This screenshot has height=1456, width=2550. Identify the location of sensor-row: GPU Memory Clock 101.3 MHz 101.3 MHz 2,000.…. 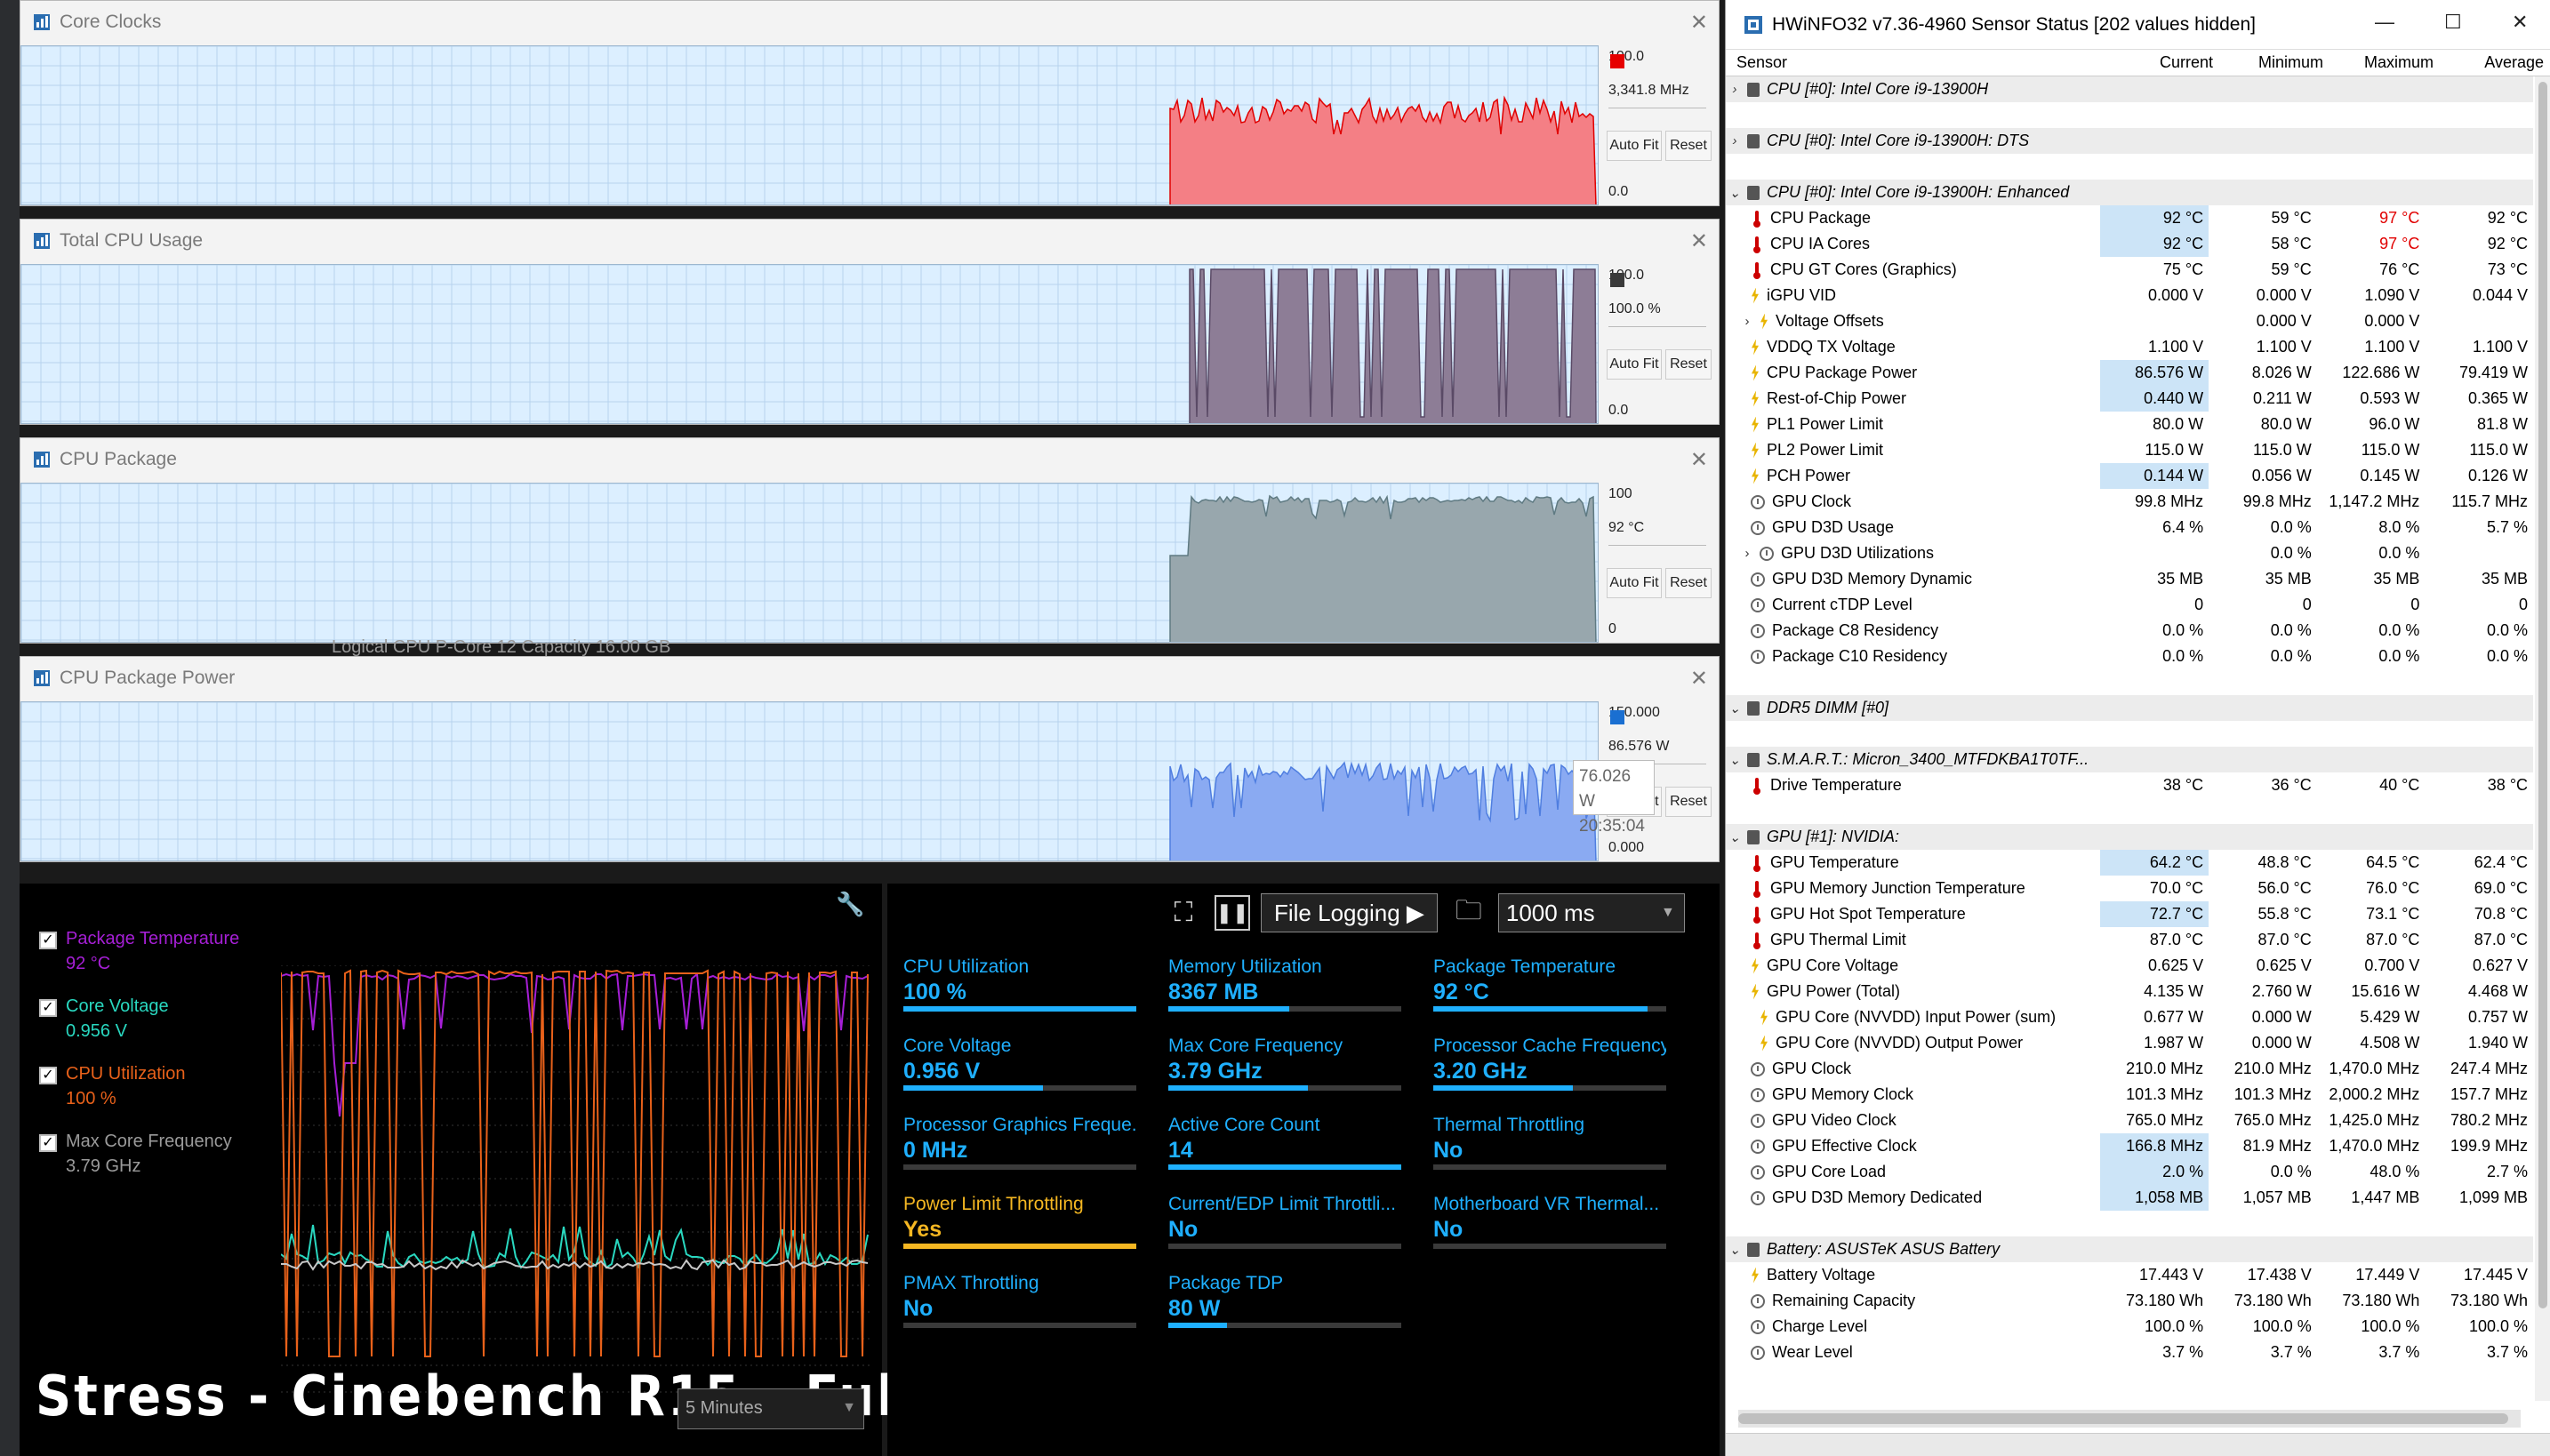
(2129, 1095).